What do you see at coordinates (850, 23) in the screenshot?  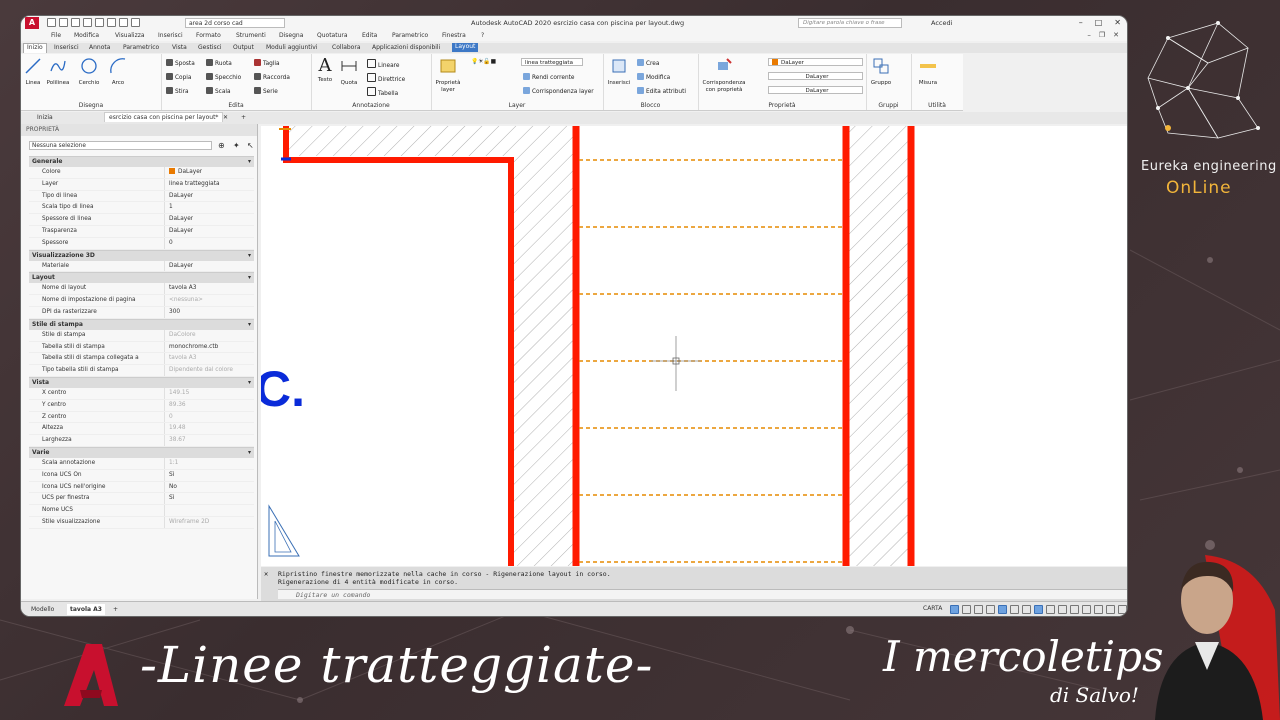 I see `search-input: Digitare parola chiave o frase` at bounding box center [850, 23].